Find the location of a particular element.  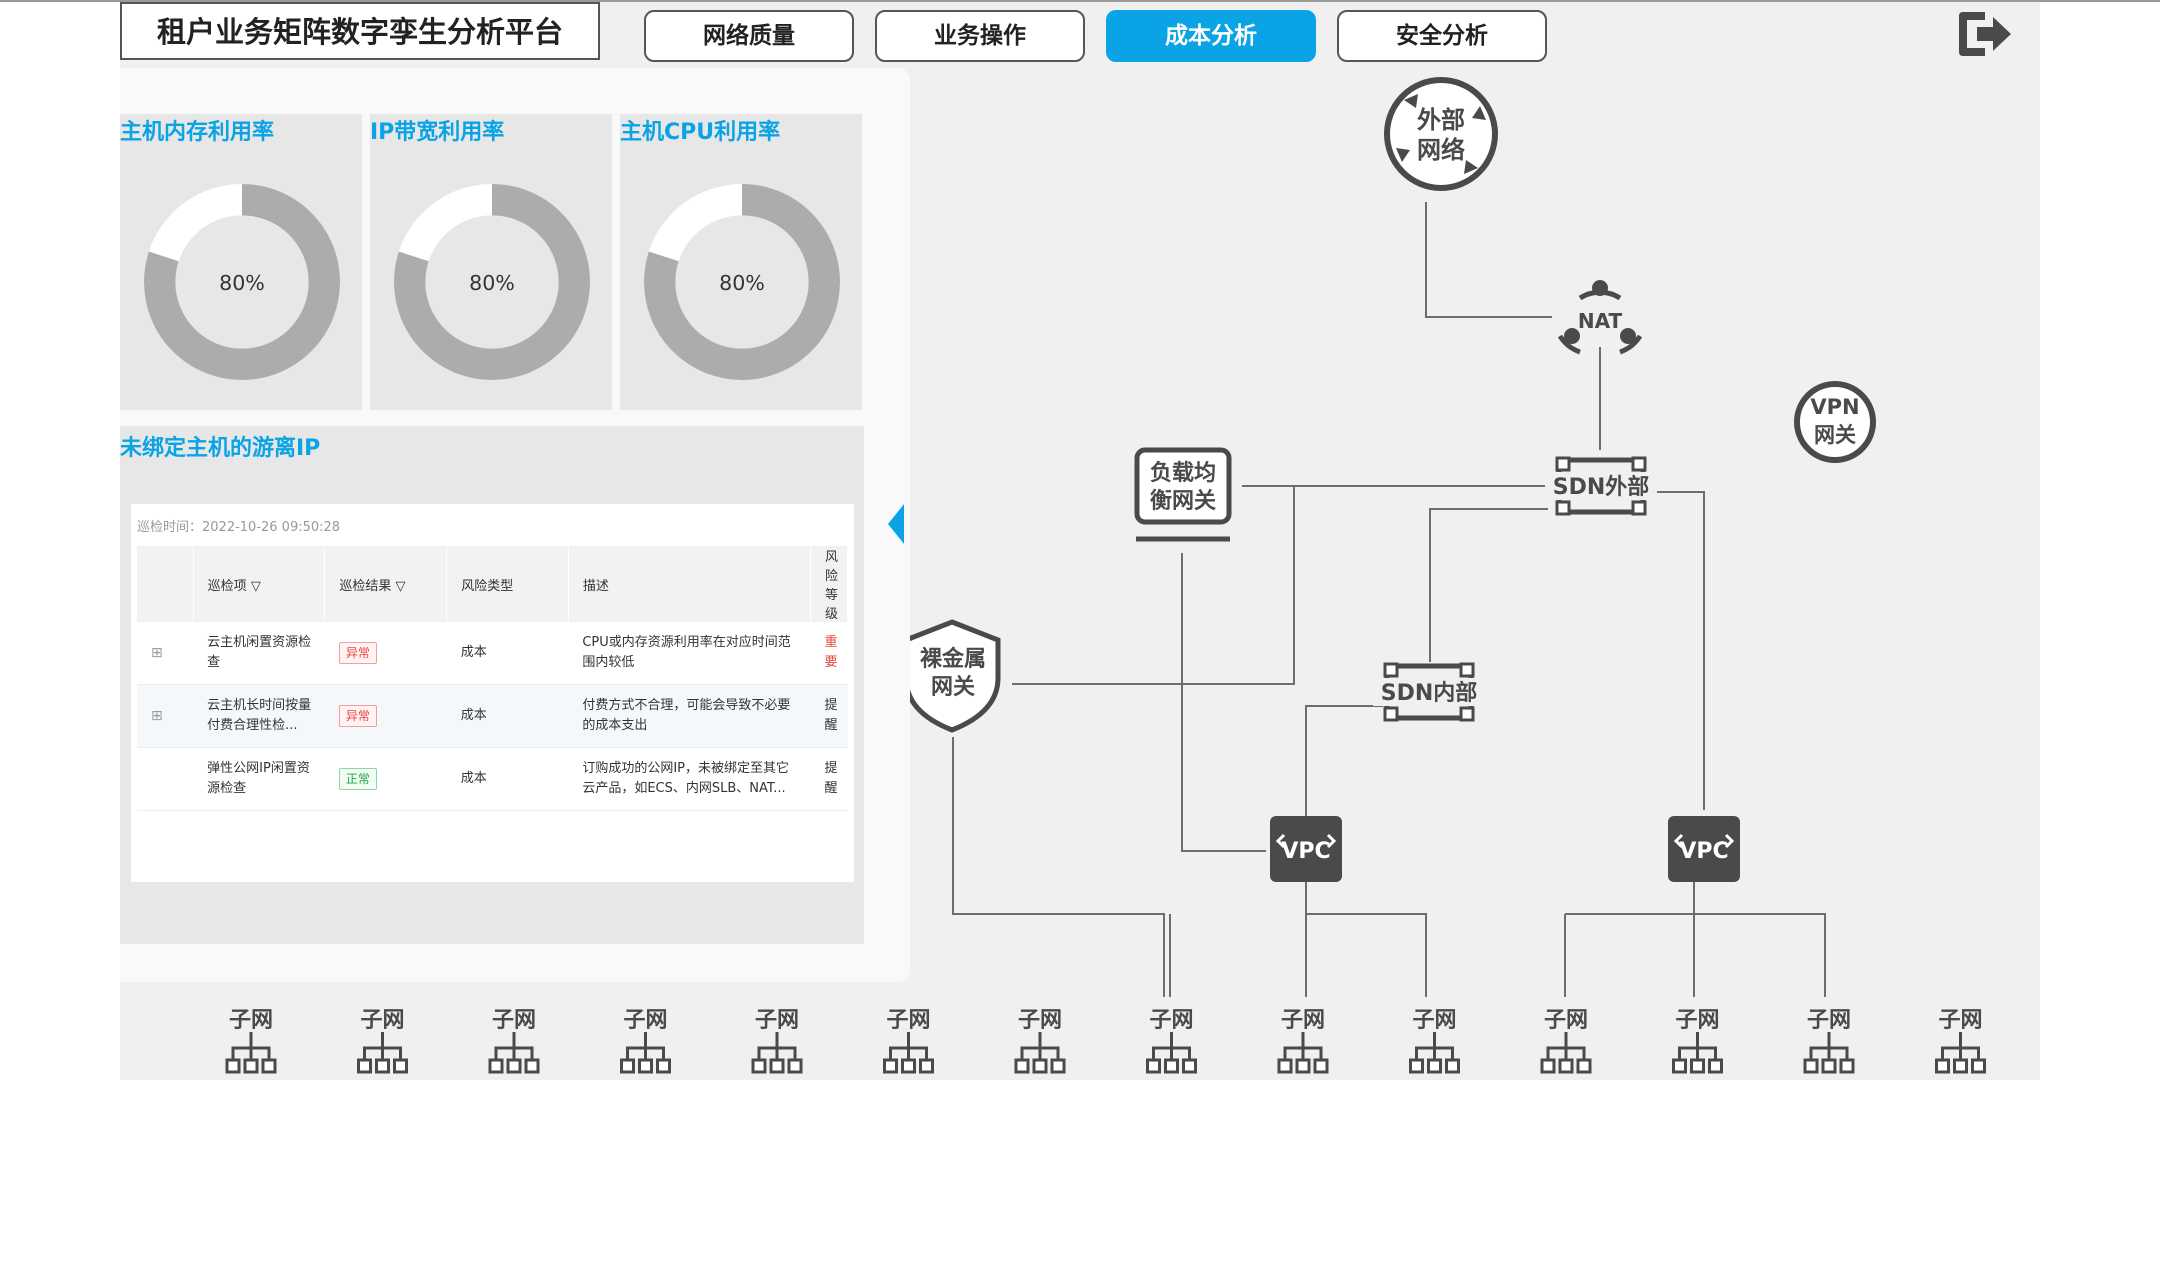

vpc-node-1: VPC is located at coordinates (1306, 849).